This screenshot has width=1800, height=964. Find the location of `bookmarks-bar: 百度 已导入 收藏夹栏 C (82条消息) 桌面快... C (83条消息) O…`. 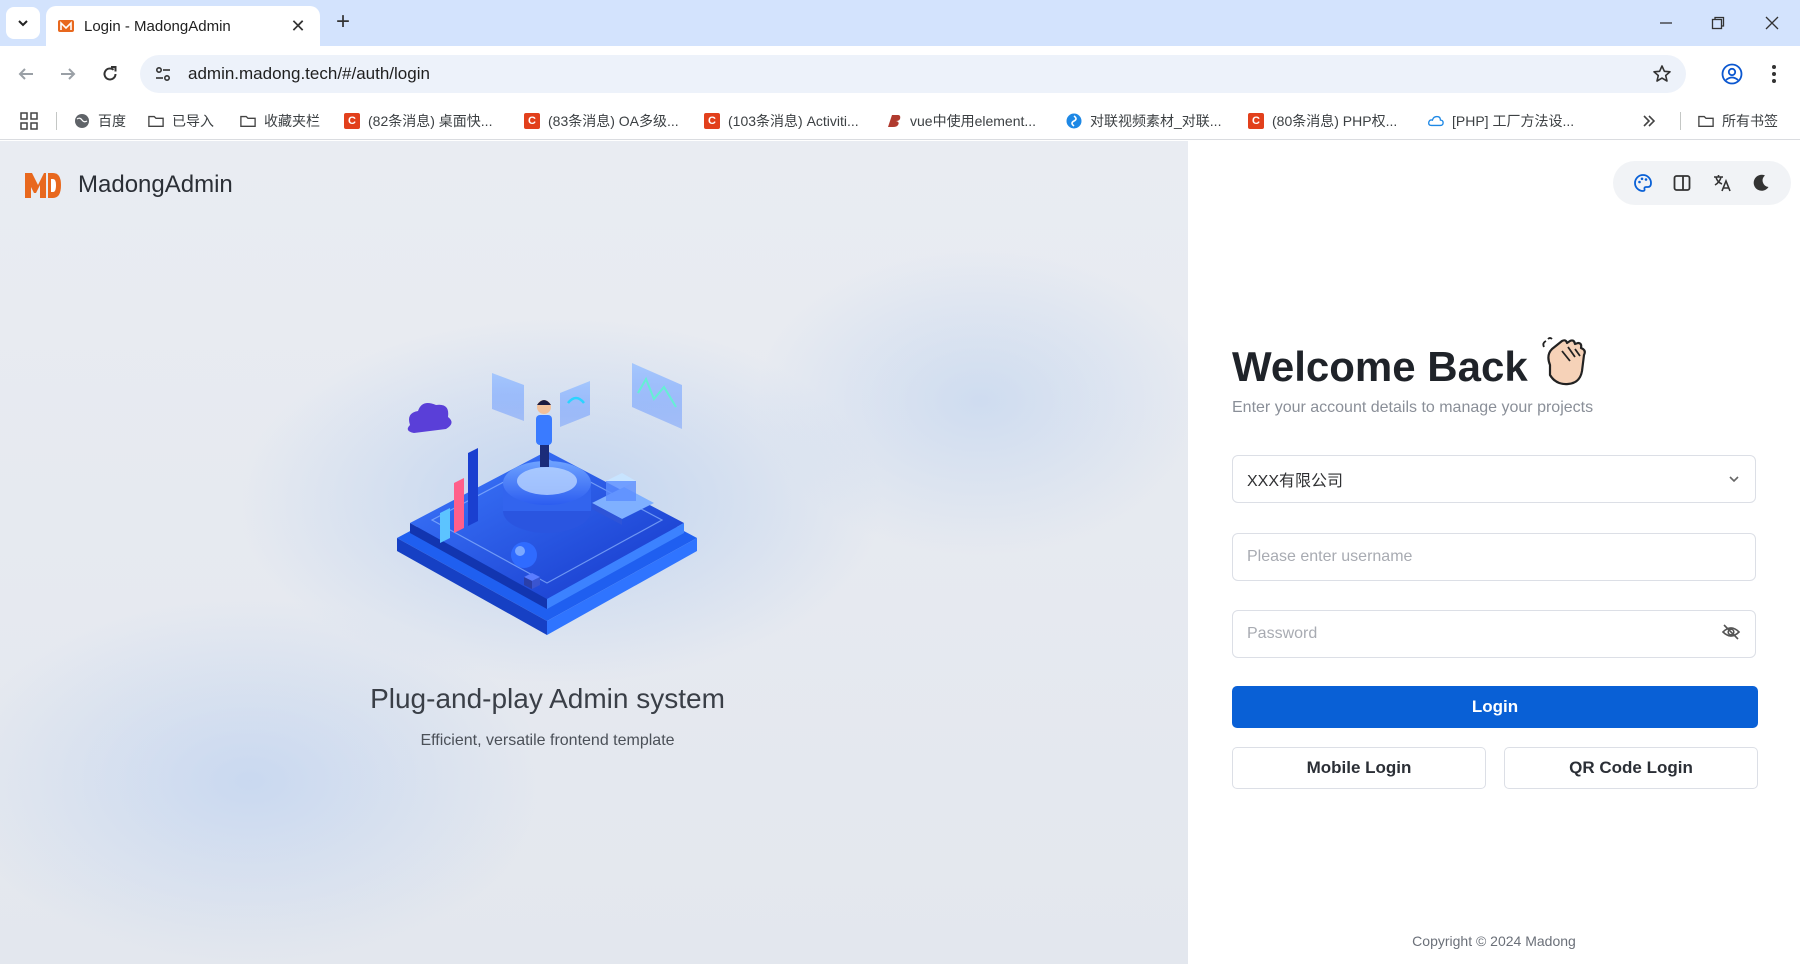

bookmarks-bar: 百度 已导入 收藏夹栏 C (82条消息) 桌面快... C (83条消息) O… is located at coordinates (900, 121).